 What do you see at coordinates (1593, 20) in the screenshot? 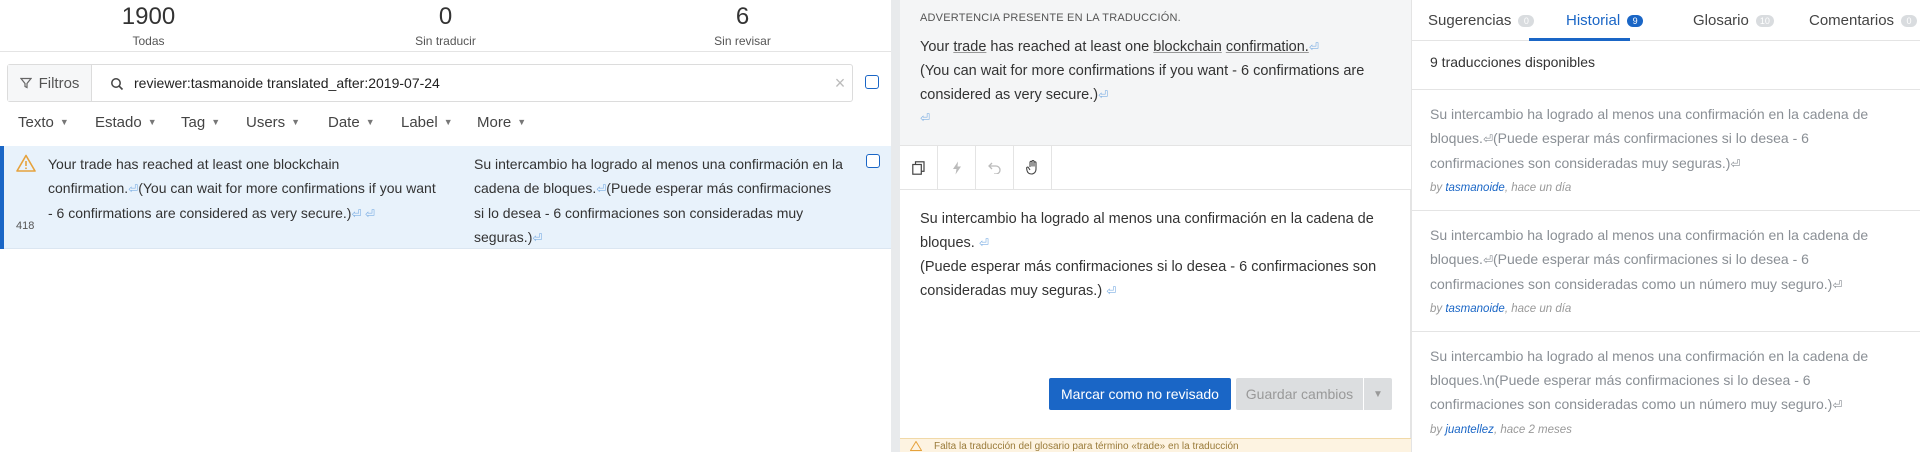
I see `tab-label: Historial` at bounding box center [1593, 20].